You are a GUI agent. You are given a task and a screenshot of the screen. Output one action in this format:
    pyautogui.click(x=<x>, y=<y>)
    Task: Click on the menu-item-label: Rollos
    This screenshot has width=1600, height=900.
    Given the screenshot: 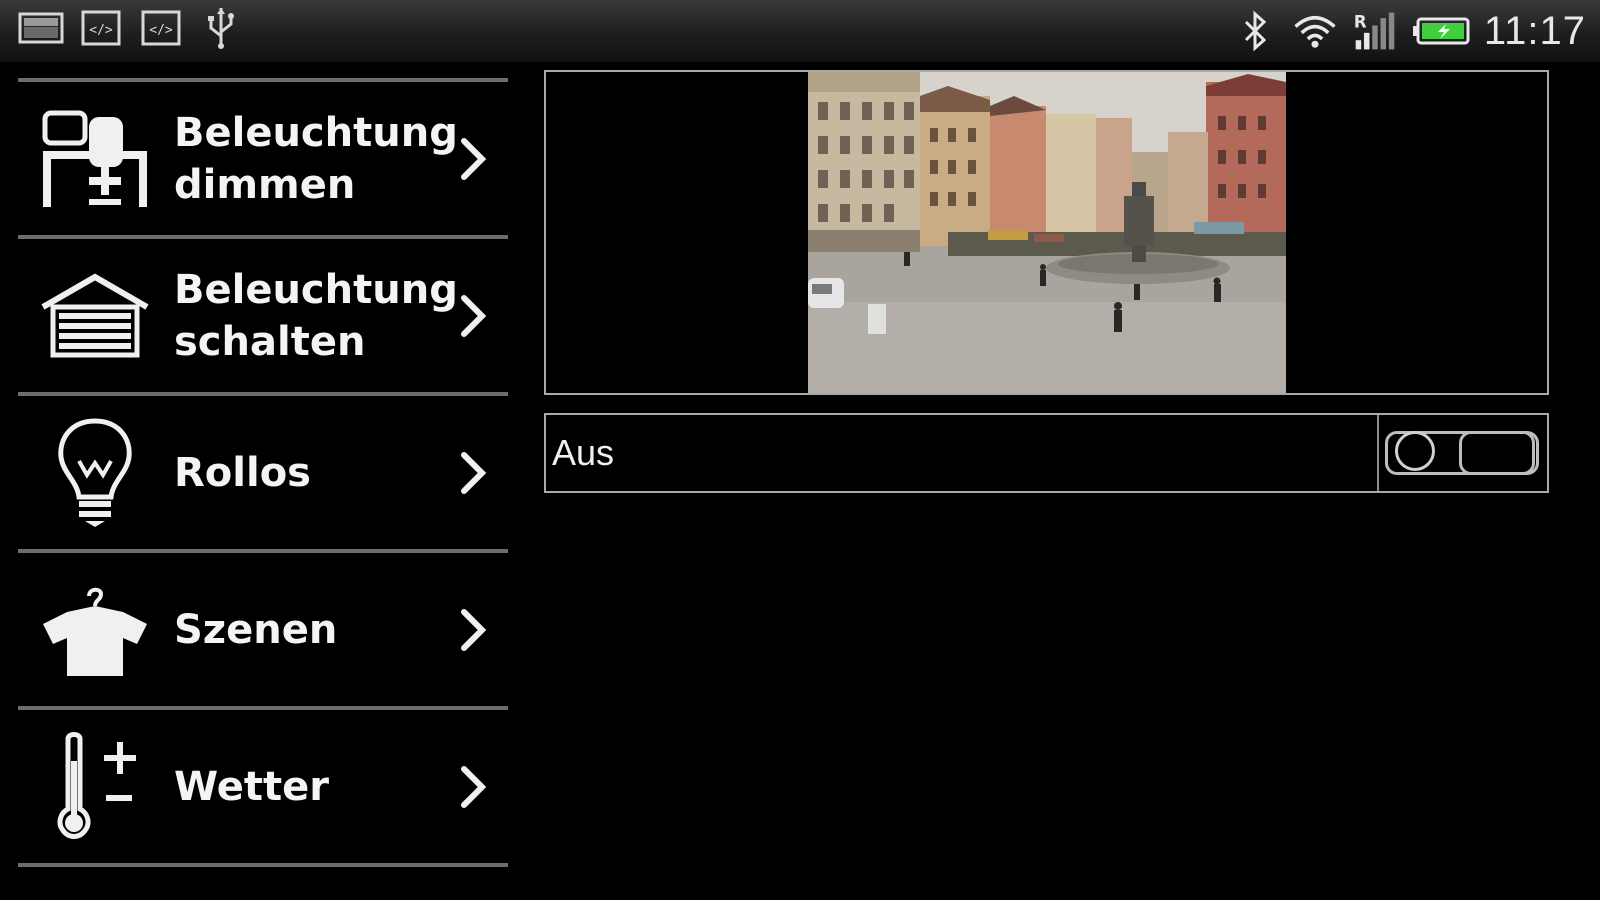 What is the action you would take?
    pyautogui.click(x=242, y=472)
    